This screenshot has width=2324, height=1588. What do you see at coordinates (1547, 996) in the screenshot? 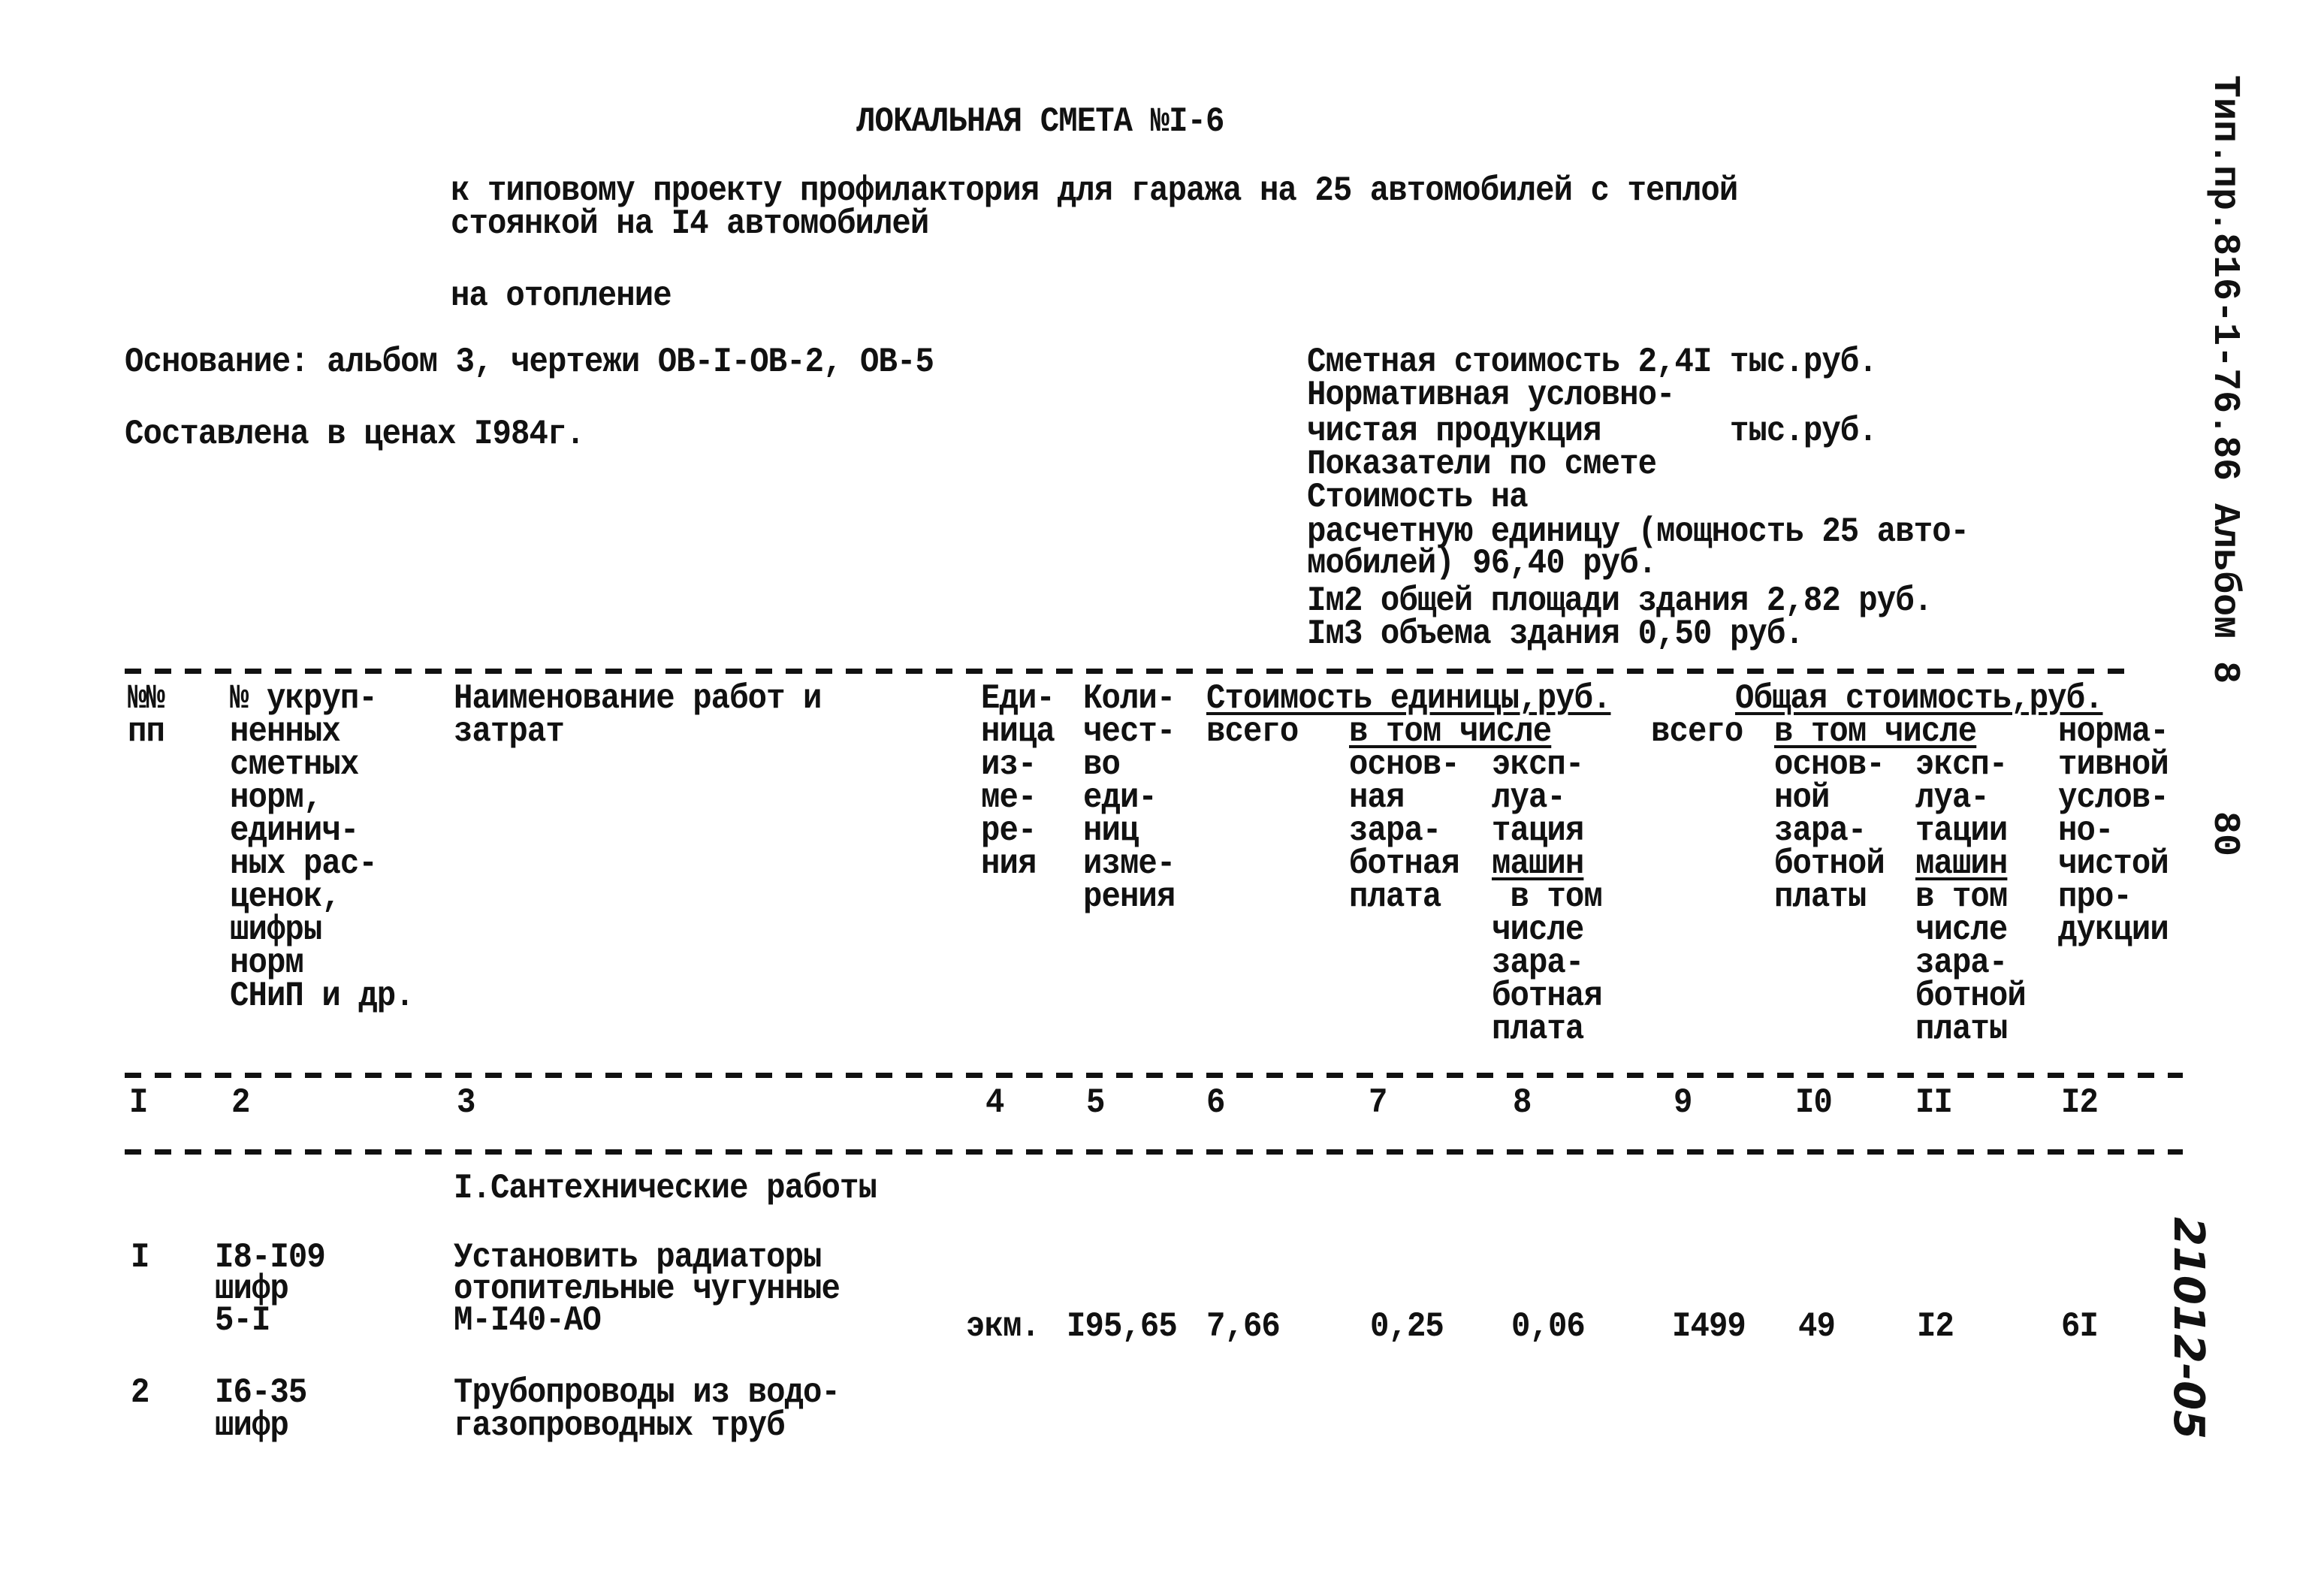
I see `header-col-8-line: ботная` at bounding box center [1547, 996].